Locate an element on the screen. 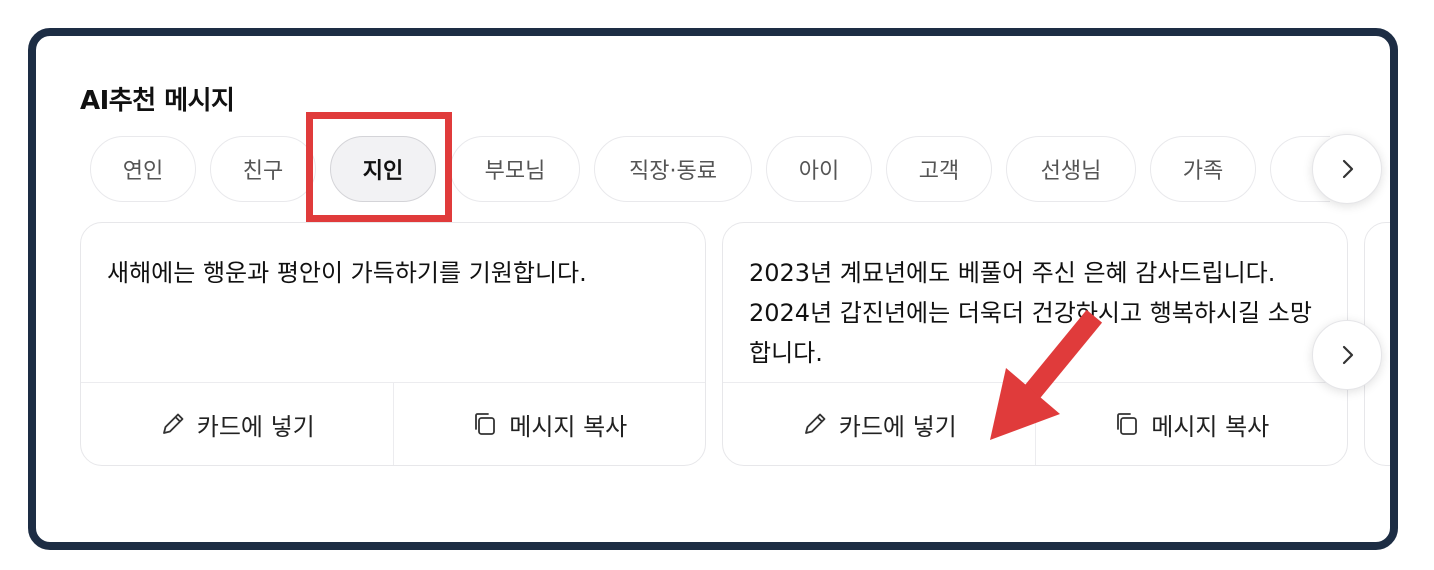 This screenshot has width=1434, height=570. insert-to-card-button: 카드에 넣기 is located at coordinates (237, 424).